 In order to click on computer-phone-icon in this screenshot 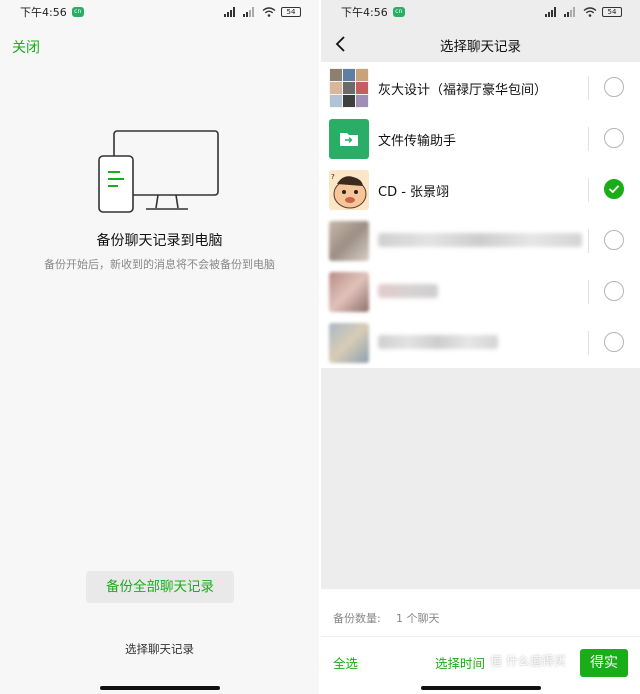, I will do `click(158, 171)`.